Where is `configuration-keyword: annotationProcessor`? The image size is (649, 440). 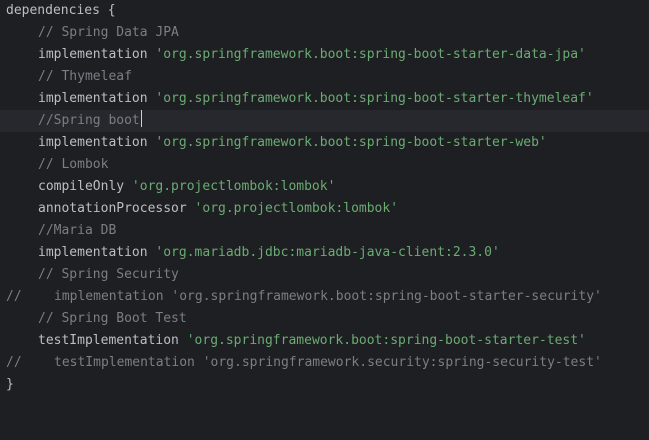
configuration-keyword: annotationProcessor is located at coordinates (112, 208).